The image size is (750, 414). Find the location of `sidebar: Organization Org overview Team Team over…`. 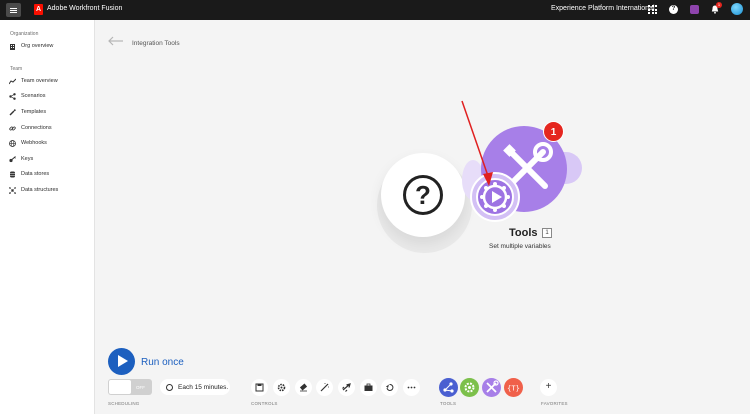

sidebar: Organization Org overview Team Team over… is located at coordinates (47, 217).